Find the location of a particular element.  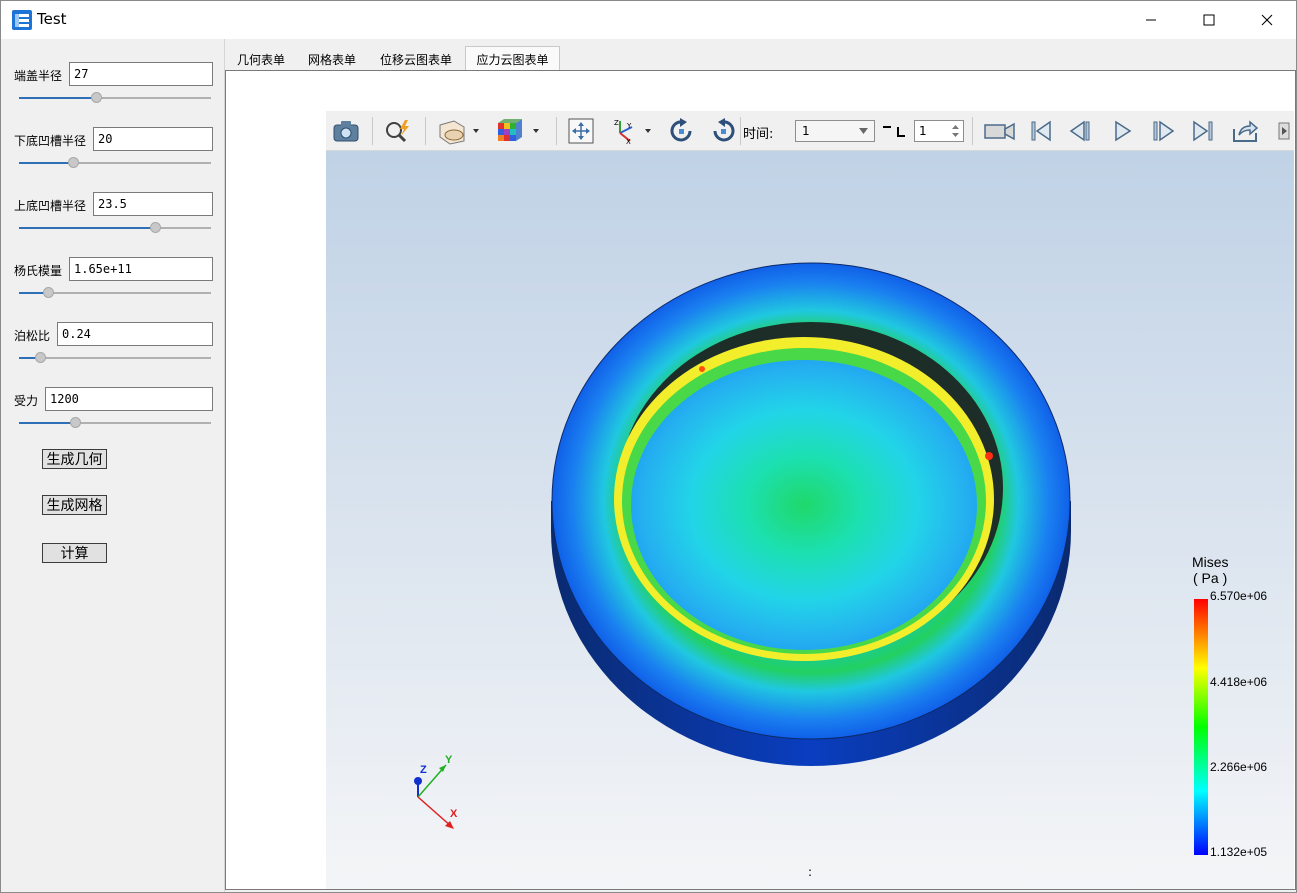

tab-geometry: 几何表单 is located at coordinates (261, 59).